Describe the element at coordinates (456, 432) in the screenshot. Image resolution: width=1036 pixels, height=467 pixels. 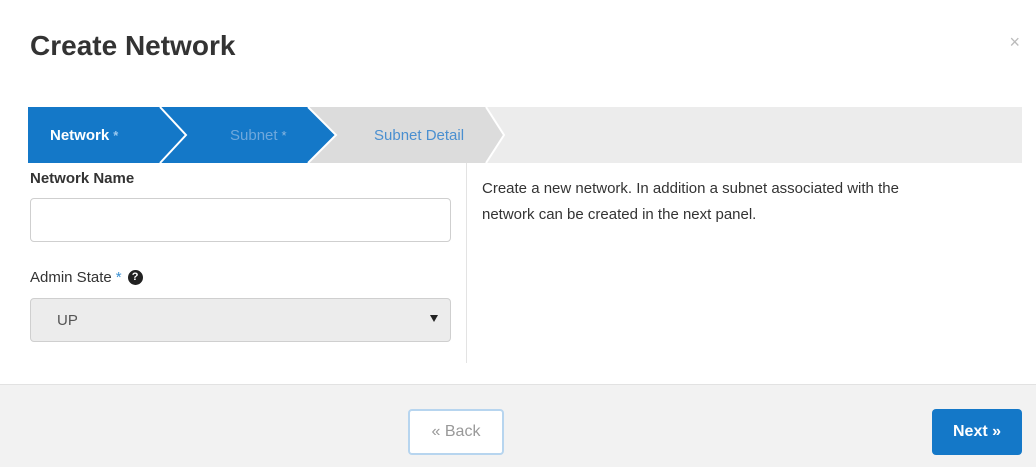
I see `back-button: « Back` at that location.